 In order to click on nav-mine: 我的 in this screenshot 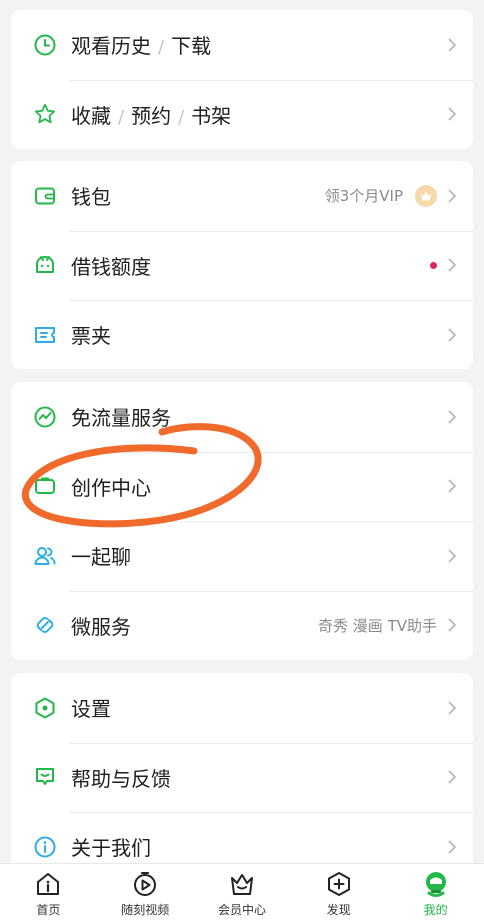, I will do `click(435, 892)`.